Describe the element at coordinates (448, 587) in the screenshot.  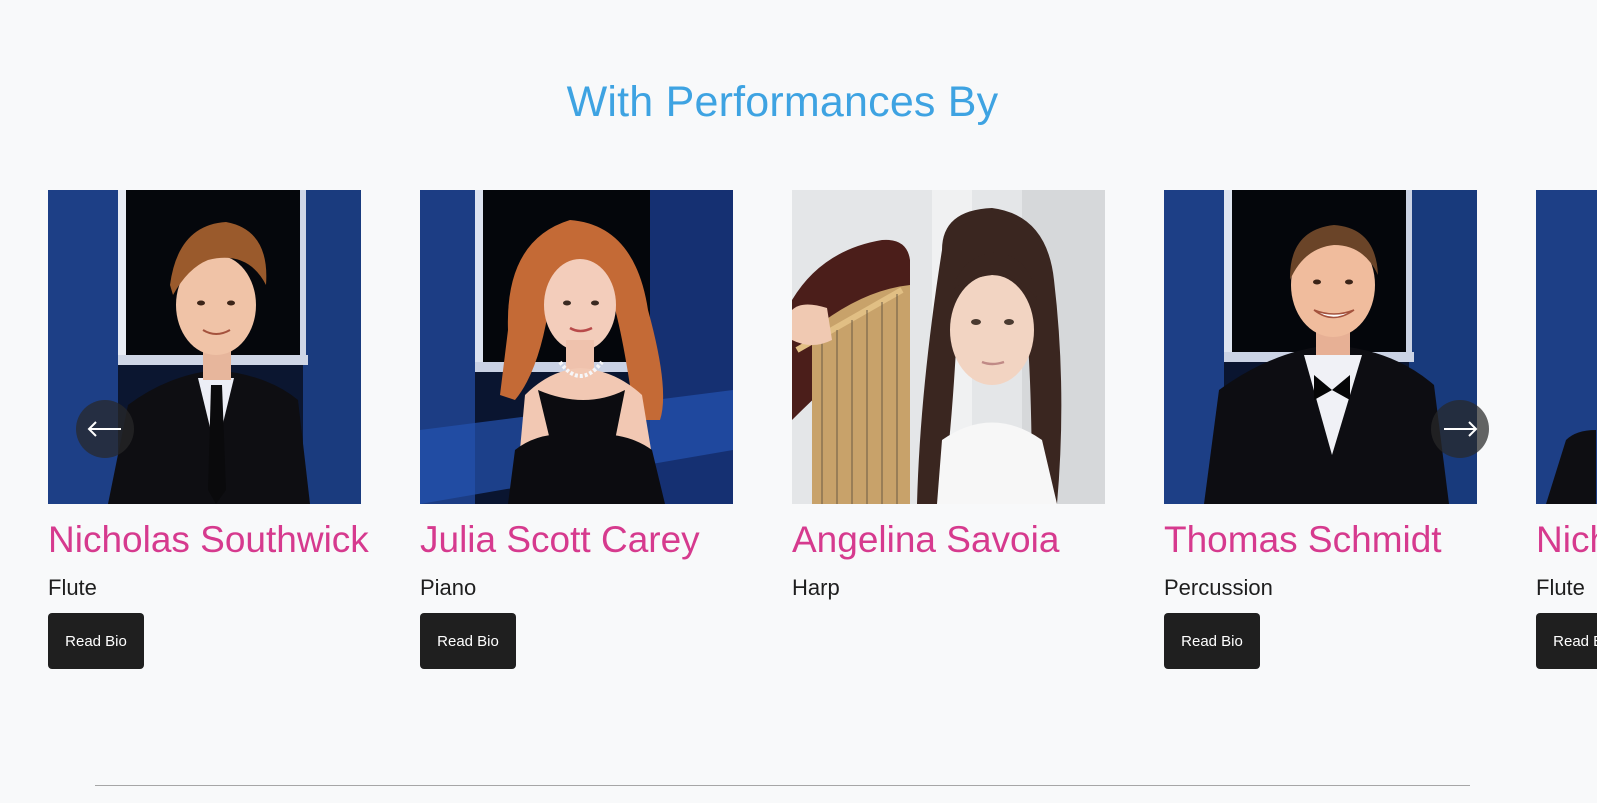
I see `performer-instrument: Piano` at that location.